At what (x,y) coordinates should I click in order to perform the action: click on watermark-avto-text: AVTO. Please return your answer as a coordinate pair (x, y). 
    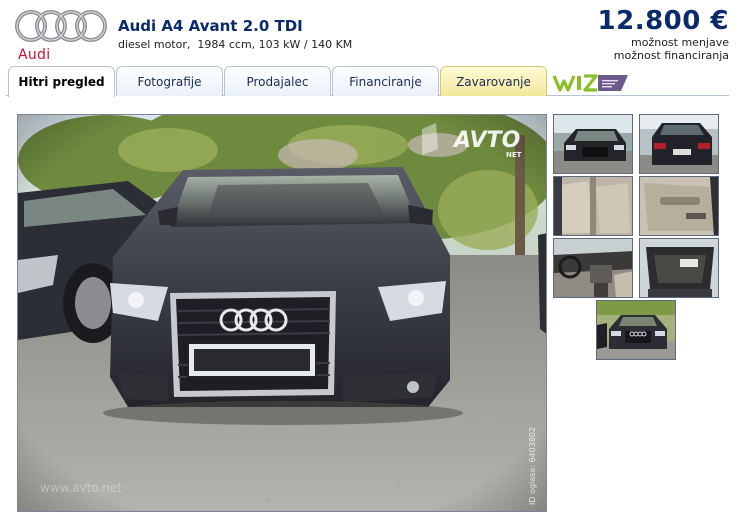
    Looking at the image, I should click on (486, 140).